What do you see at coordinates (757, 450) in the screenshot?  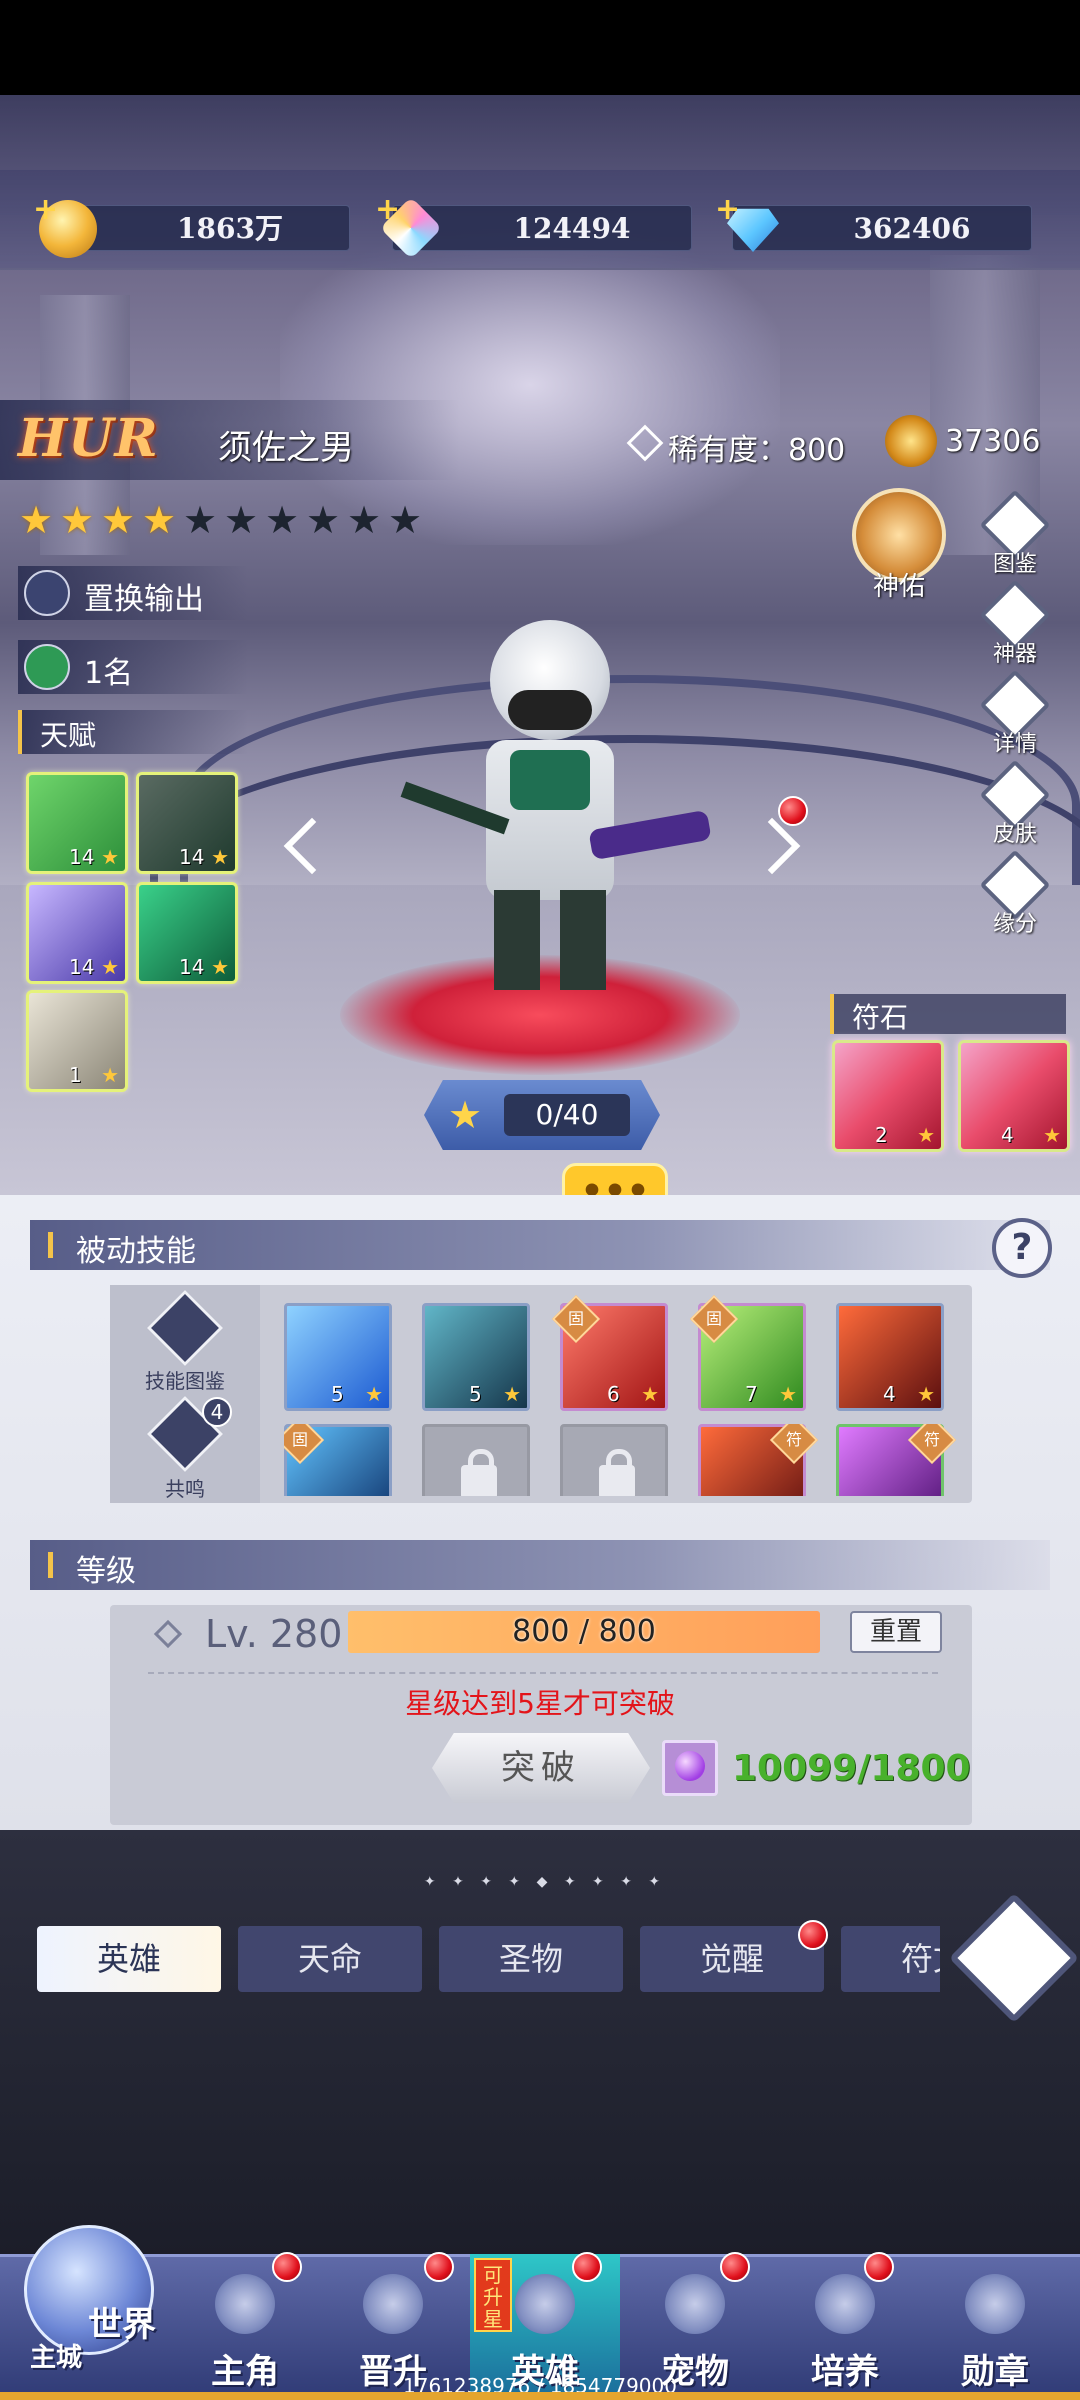 I see `hero-rarity: 稀有度：800` at bounding box center [757, 450].